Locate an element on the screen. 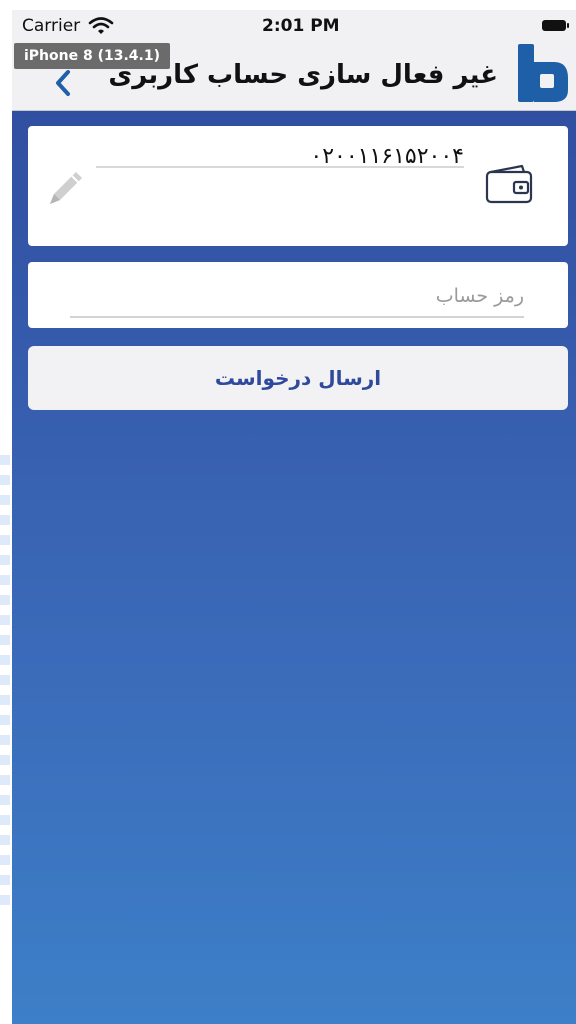  account-card: ۰۲۰۰۱۱۶۱۵۲۰۰۴ is located at coordinates (298, 186).